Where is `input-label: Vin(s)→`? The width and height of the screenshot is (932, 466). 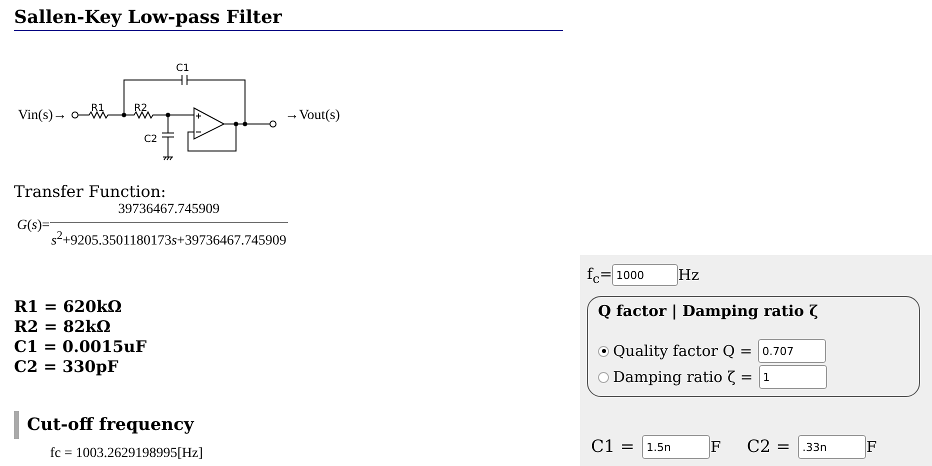
input-label: Vin(s)→ is located at coordinates (42, 115).